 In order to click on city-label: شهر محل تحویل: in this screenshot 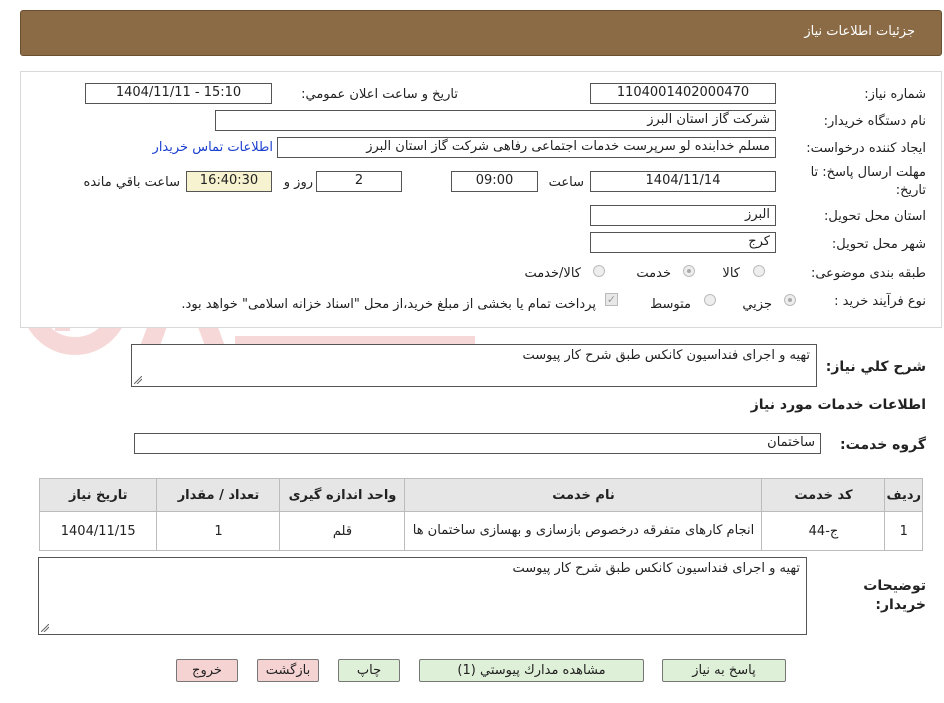, I will do `click(878, 244)`.